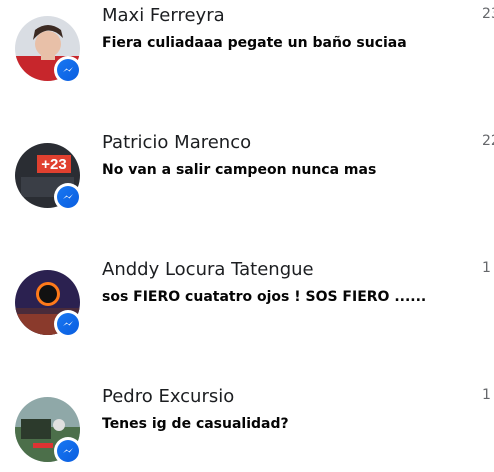 The height and width of the screenshot is (472, 494). I want to click on contact-name: Patricio Marenco, so click(177, 142).